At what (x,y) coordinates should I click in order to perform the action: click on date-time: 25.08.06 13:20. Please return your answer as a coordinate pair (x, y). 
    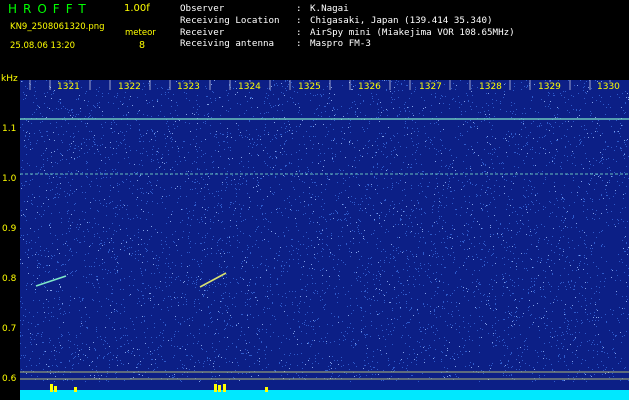
    Looking at the image, I should click on (43, 46).